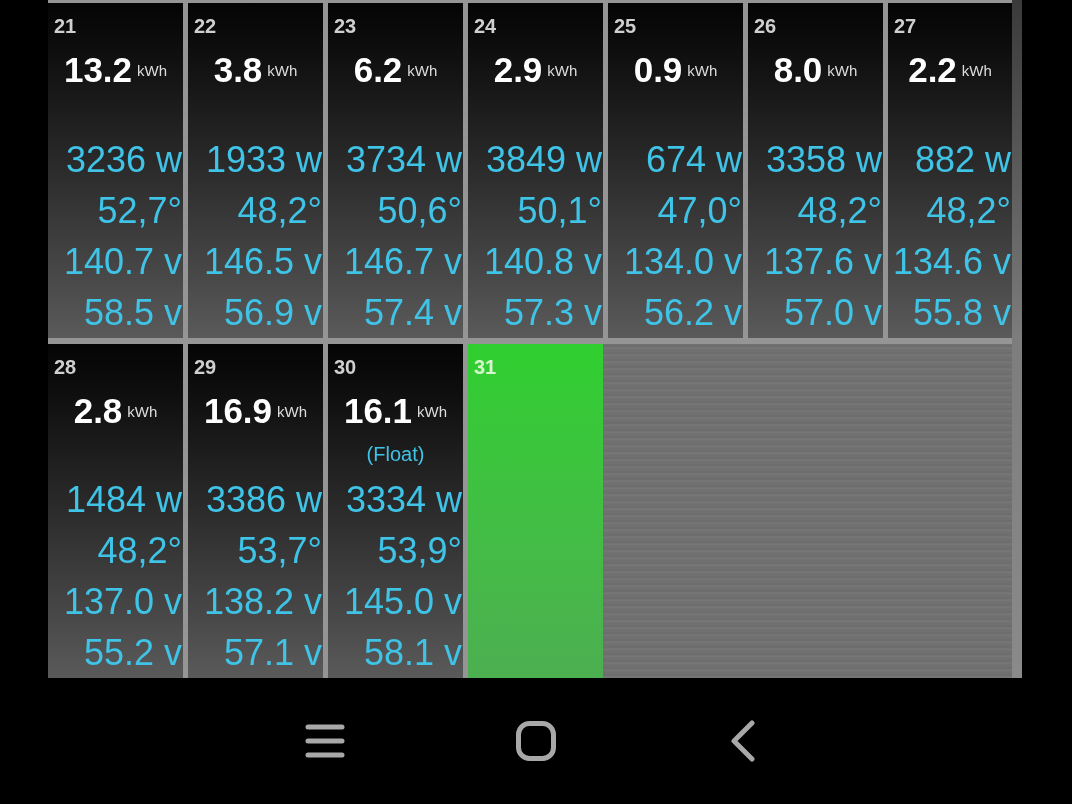  I want to click on power-reading: 3386 w, so click(263, 500).